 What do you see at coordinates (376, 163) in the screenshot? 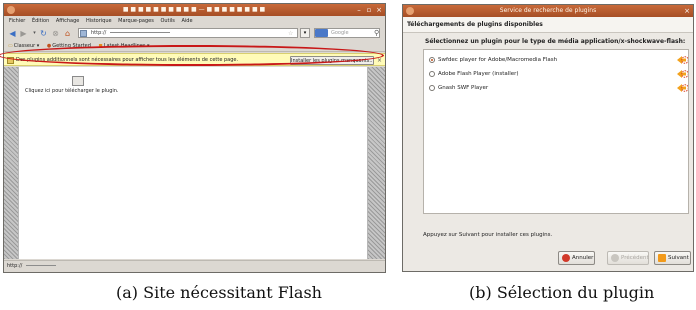
I see `page-background-right` at bounding box center [376, 163].